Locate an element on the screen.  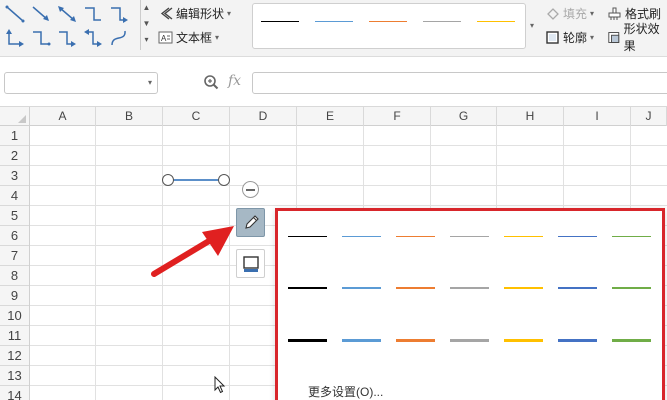
cursor-icon is located at coordinates (220, 385).